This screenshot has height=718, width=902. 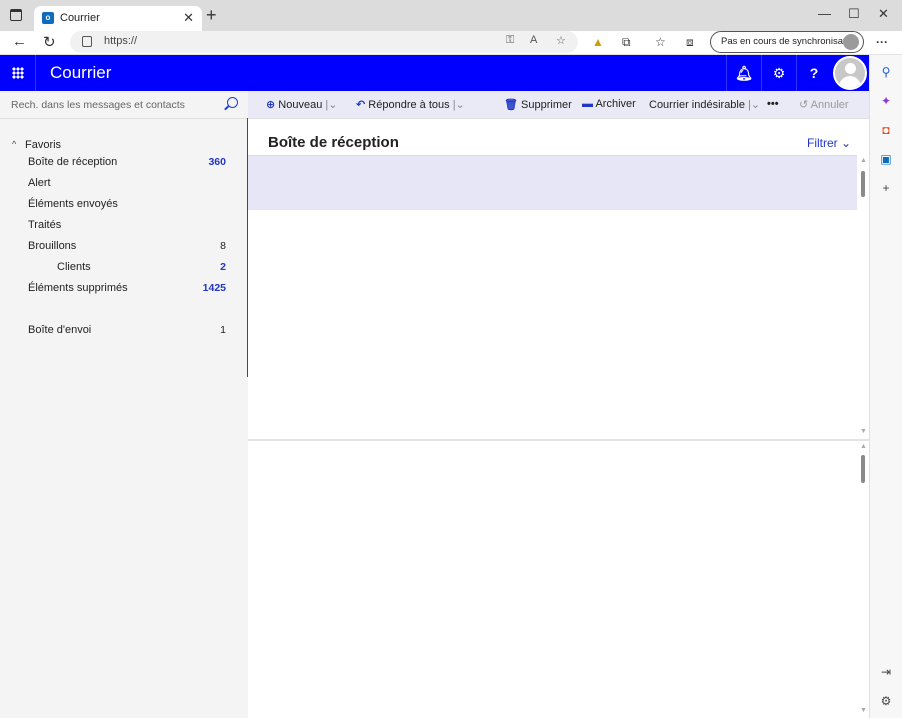 I want to click on trash-icon: 🗑︎, so click(x=511, y=105).